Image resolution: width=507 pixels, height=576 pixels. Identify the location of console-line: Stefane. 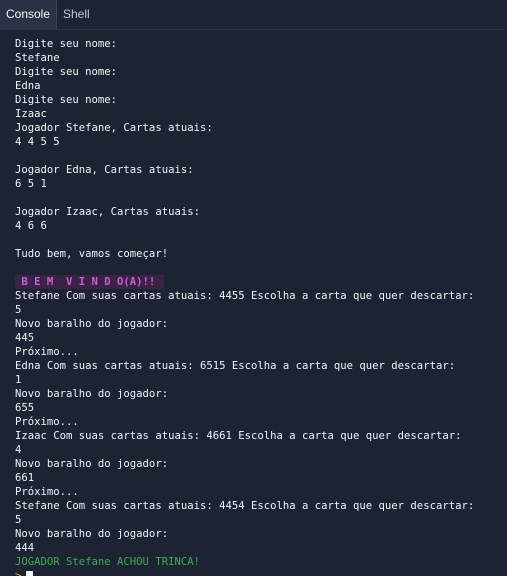
(37, 58).